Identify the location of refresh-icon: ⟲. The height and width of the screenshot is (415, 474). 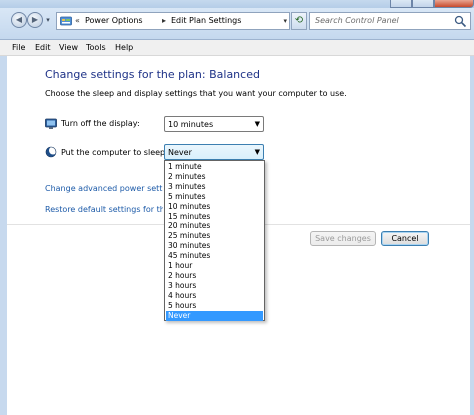
(299, 20).